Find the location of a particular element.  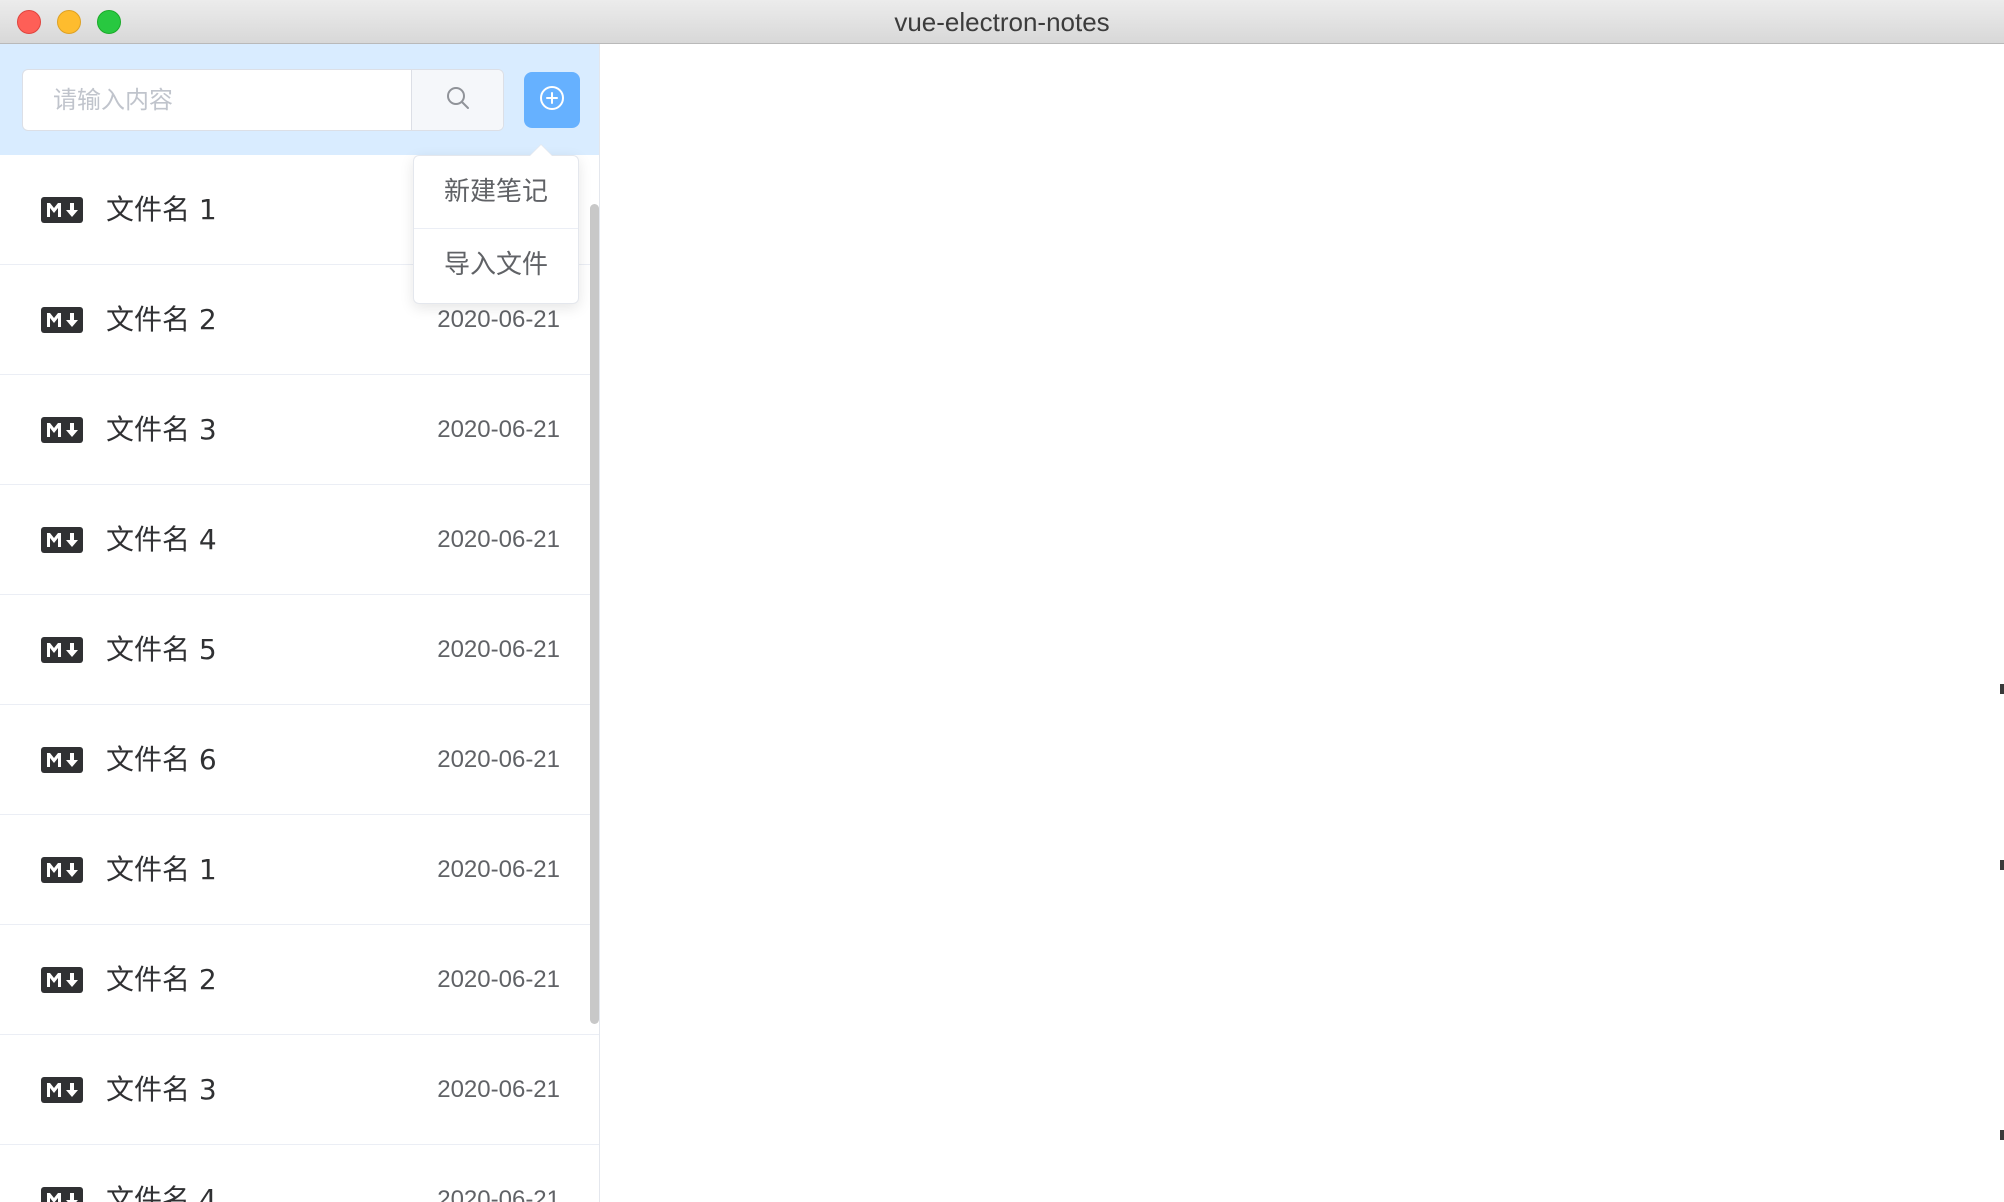

window-title: vue-electron-notes is located at coordinates (1002, 22).